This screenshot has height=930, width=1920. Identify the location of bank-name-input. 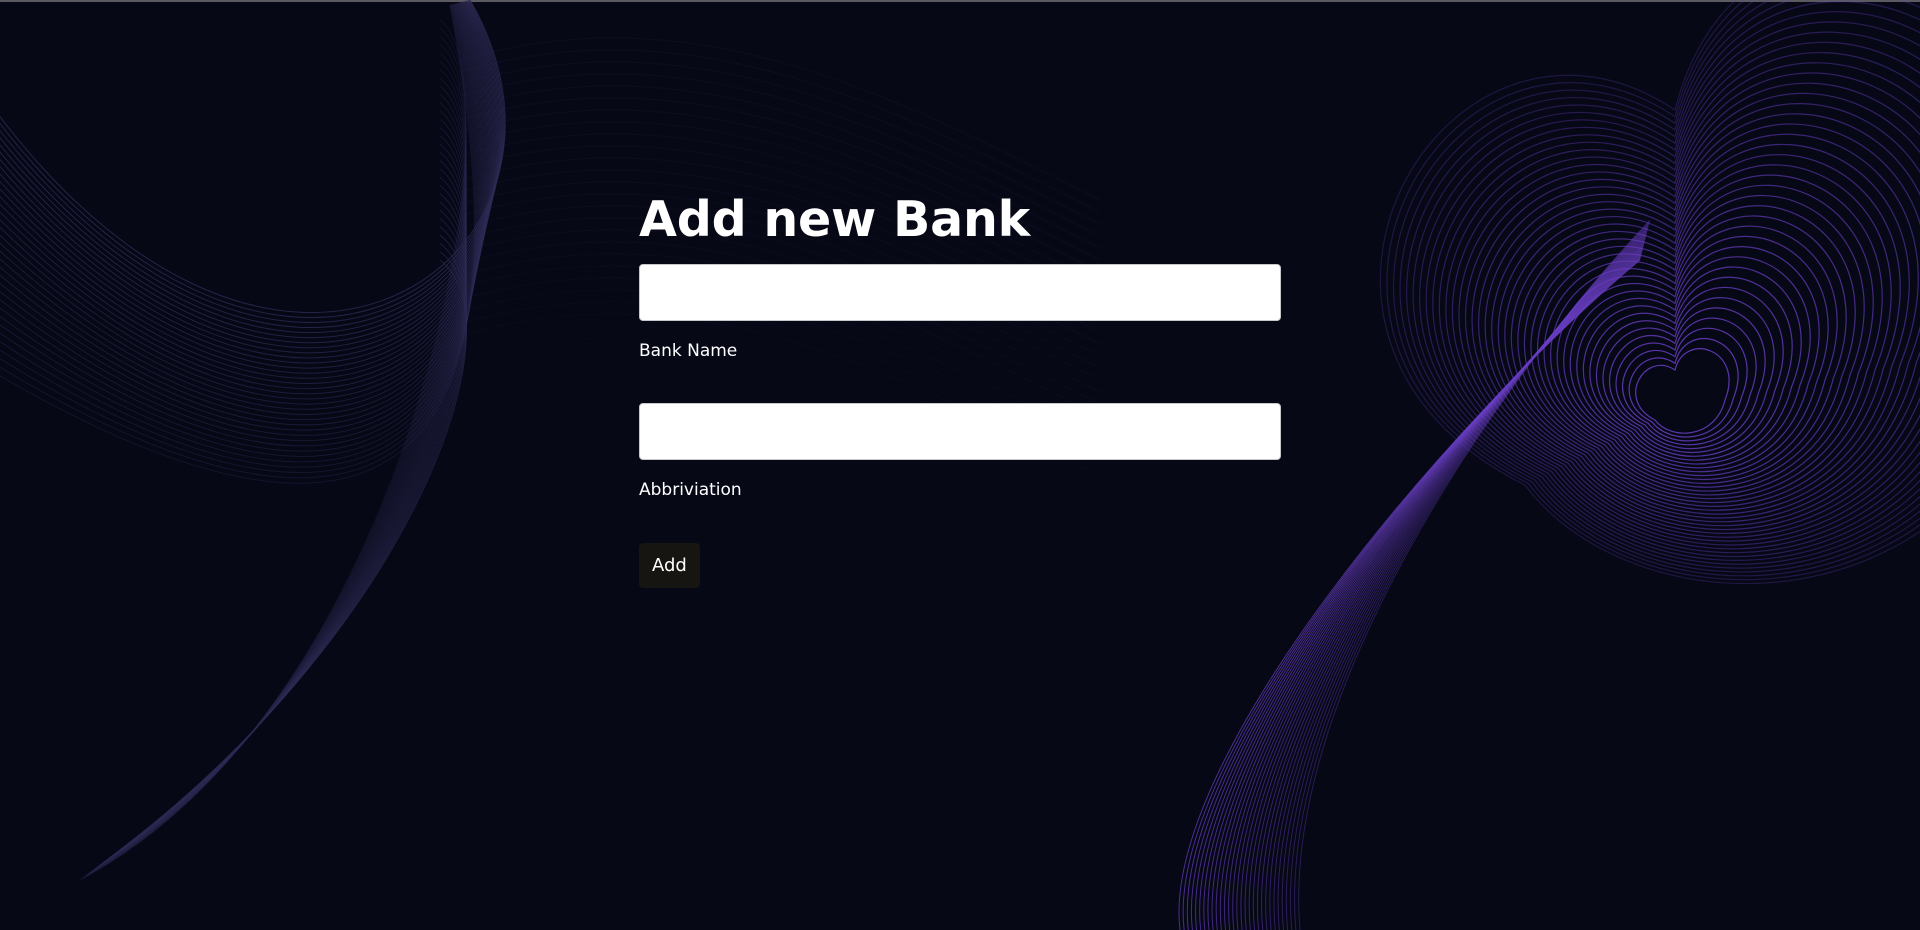
(960, 292).